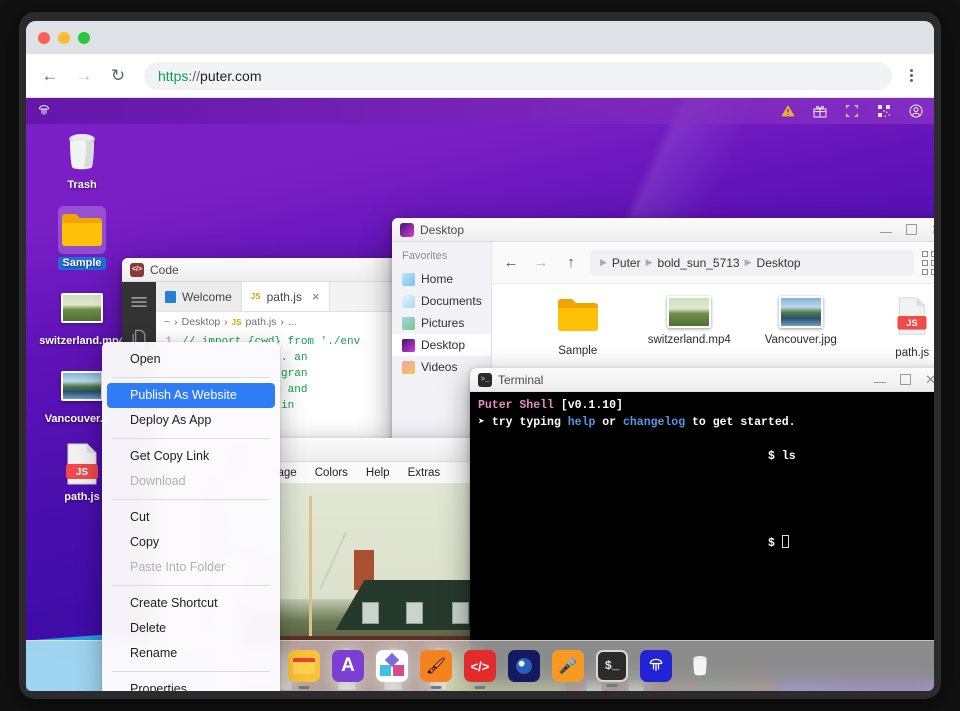 The width and height of the screenshot is (960, 711). What do you see at coordinates (689, 312) in the screenshot?
I see `video-thumbnail-icon` at bounding box center [689, 312].